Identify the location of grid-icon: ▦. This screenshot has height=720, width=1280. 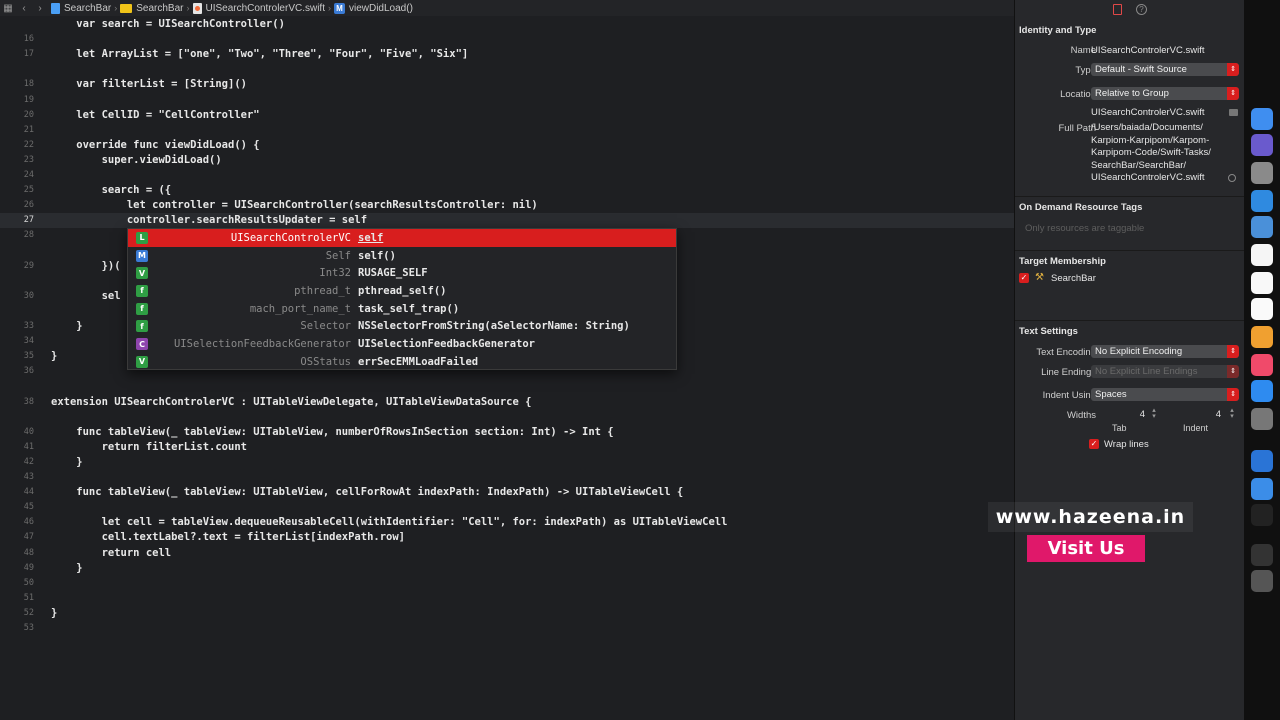
(8, 8).